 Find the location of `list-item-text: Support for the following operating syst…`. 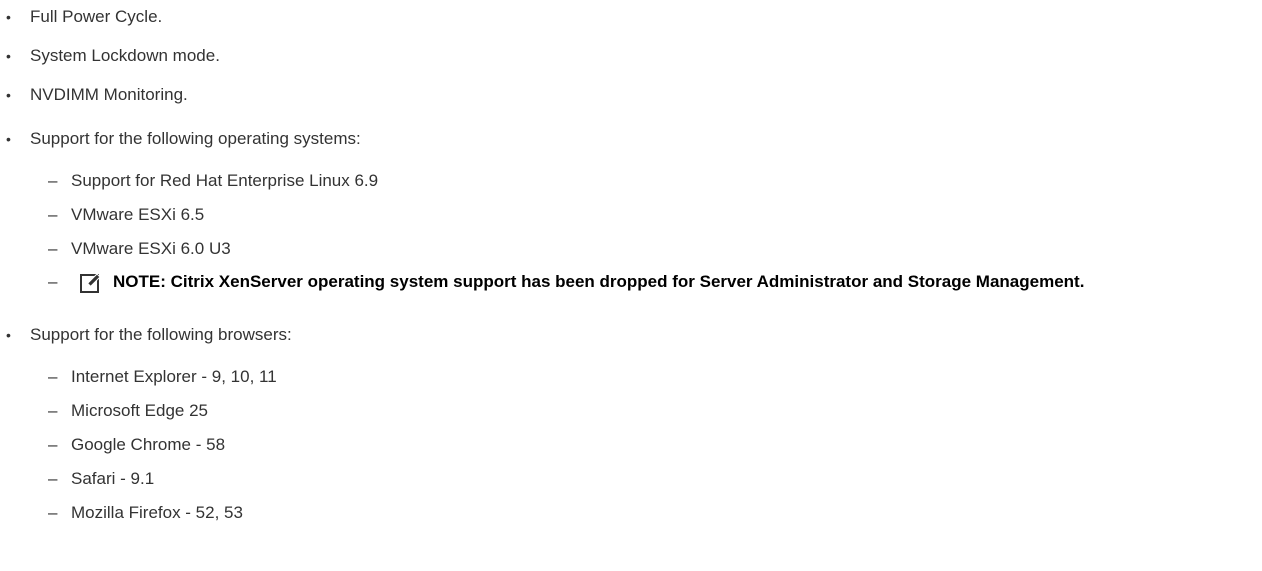

list-item-text: Support for the following operating syst… is located at coordinates (195, 138).